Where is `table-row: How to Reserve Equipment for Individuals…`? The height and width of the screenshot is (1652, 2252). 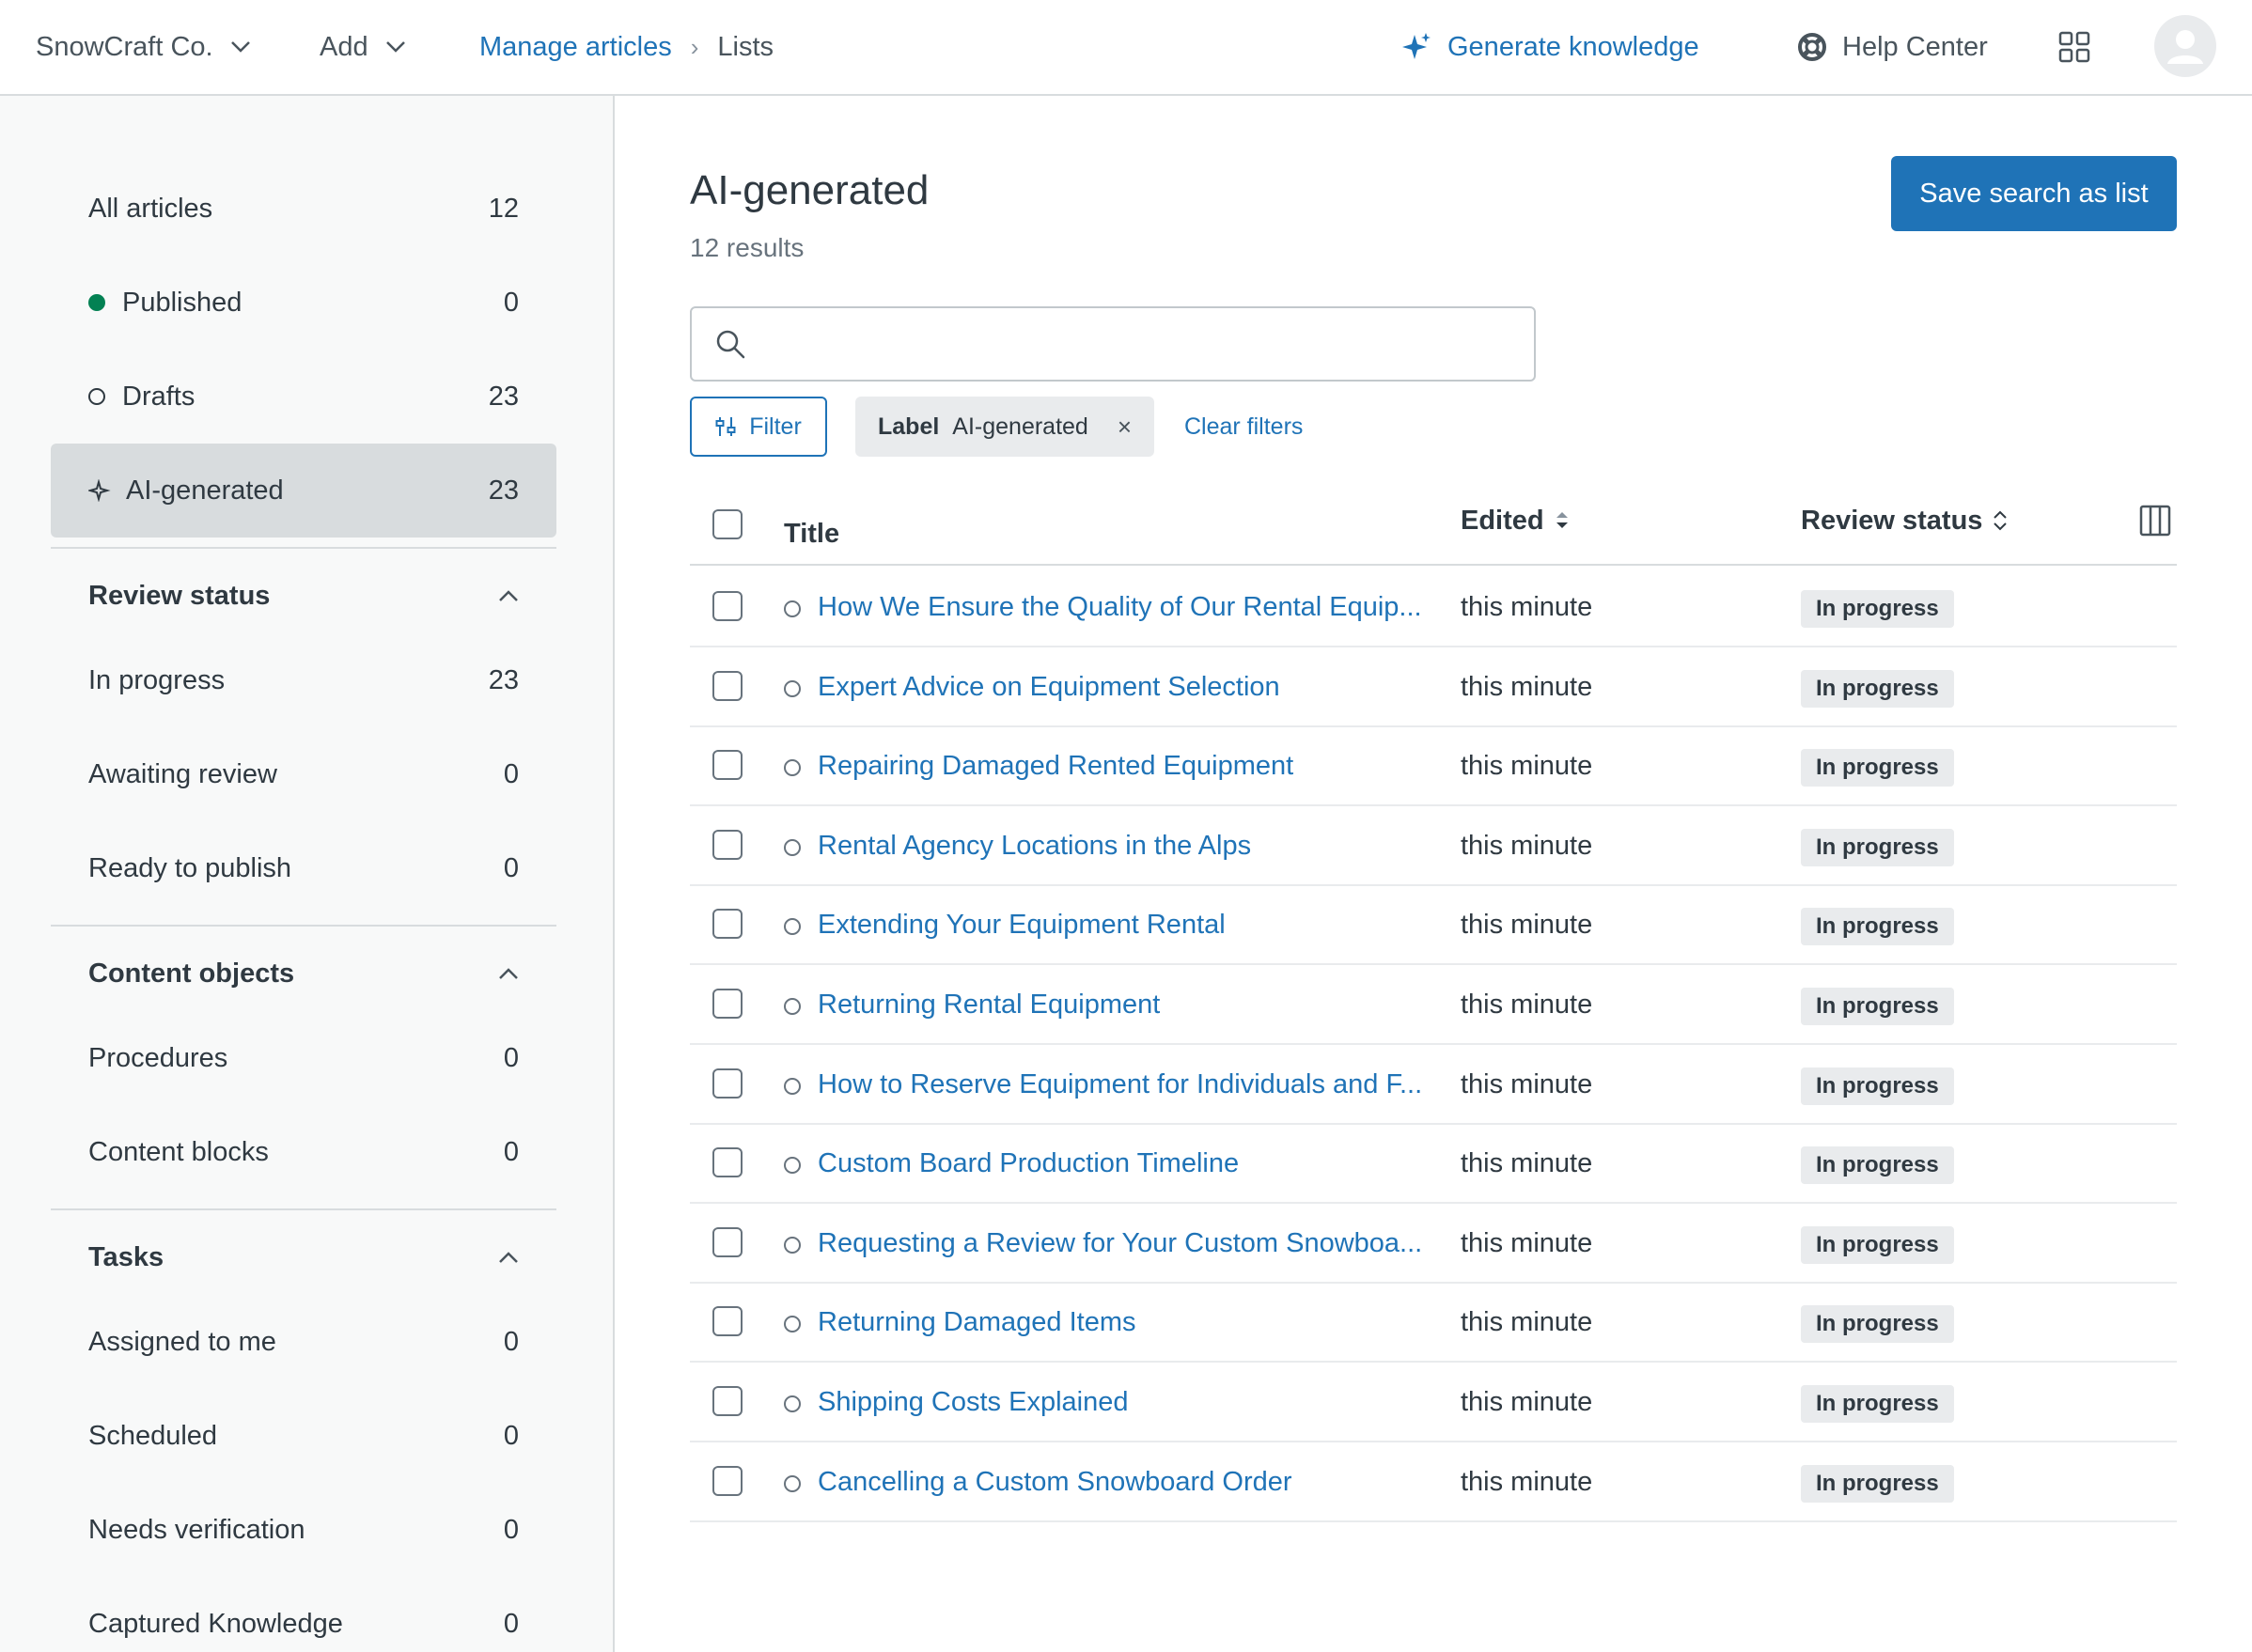 table-row: How to Reserve Equipment for Individuals… is located at coordinates (1434, 1085).